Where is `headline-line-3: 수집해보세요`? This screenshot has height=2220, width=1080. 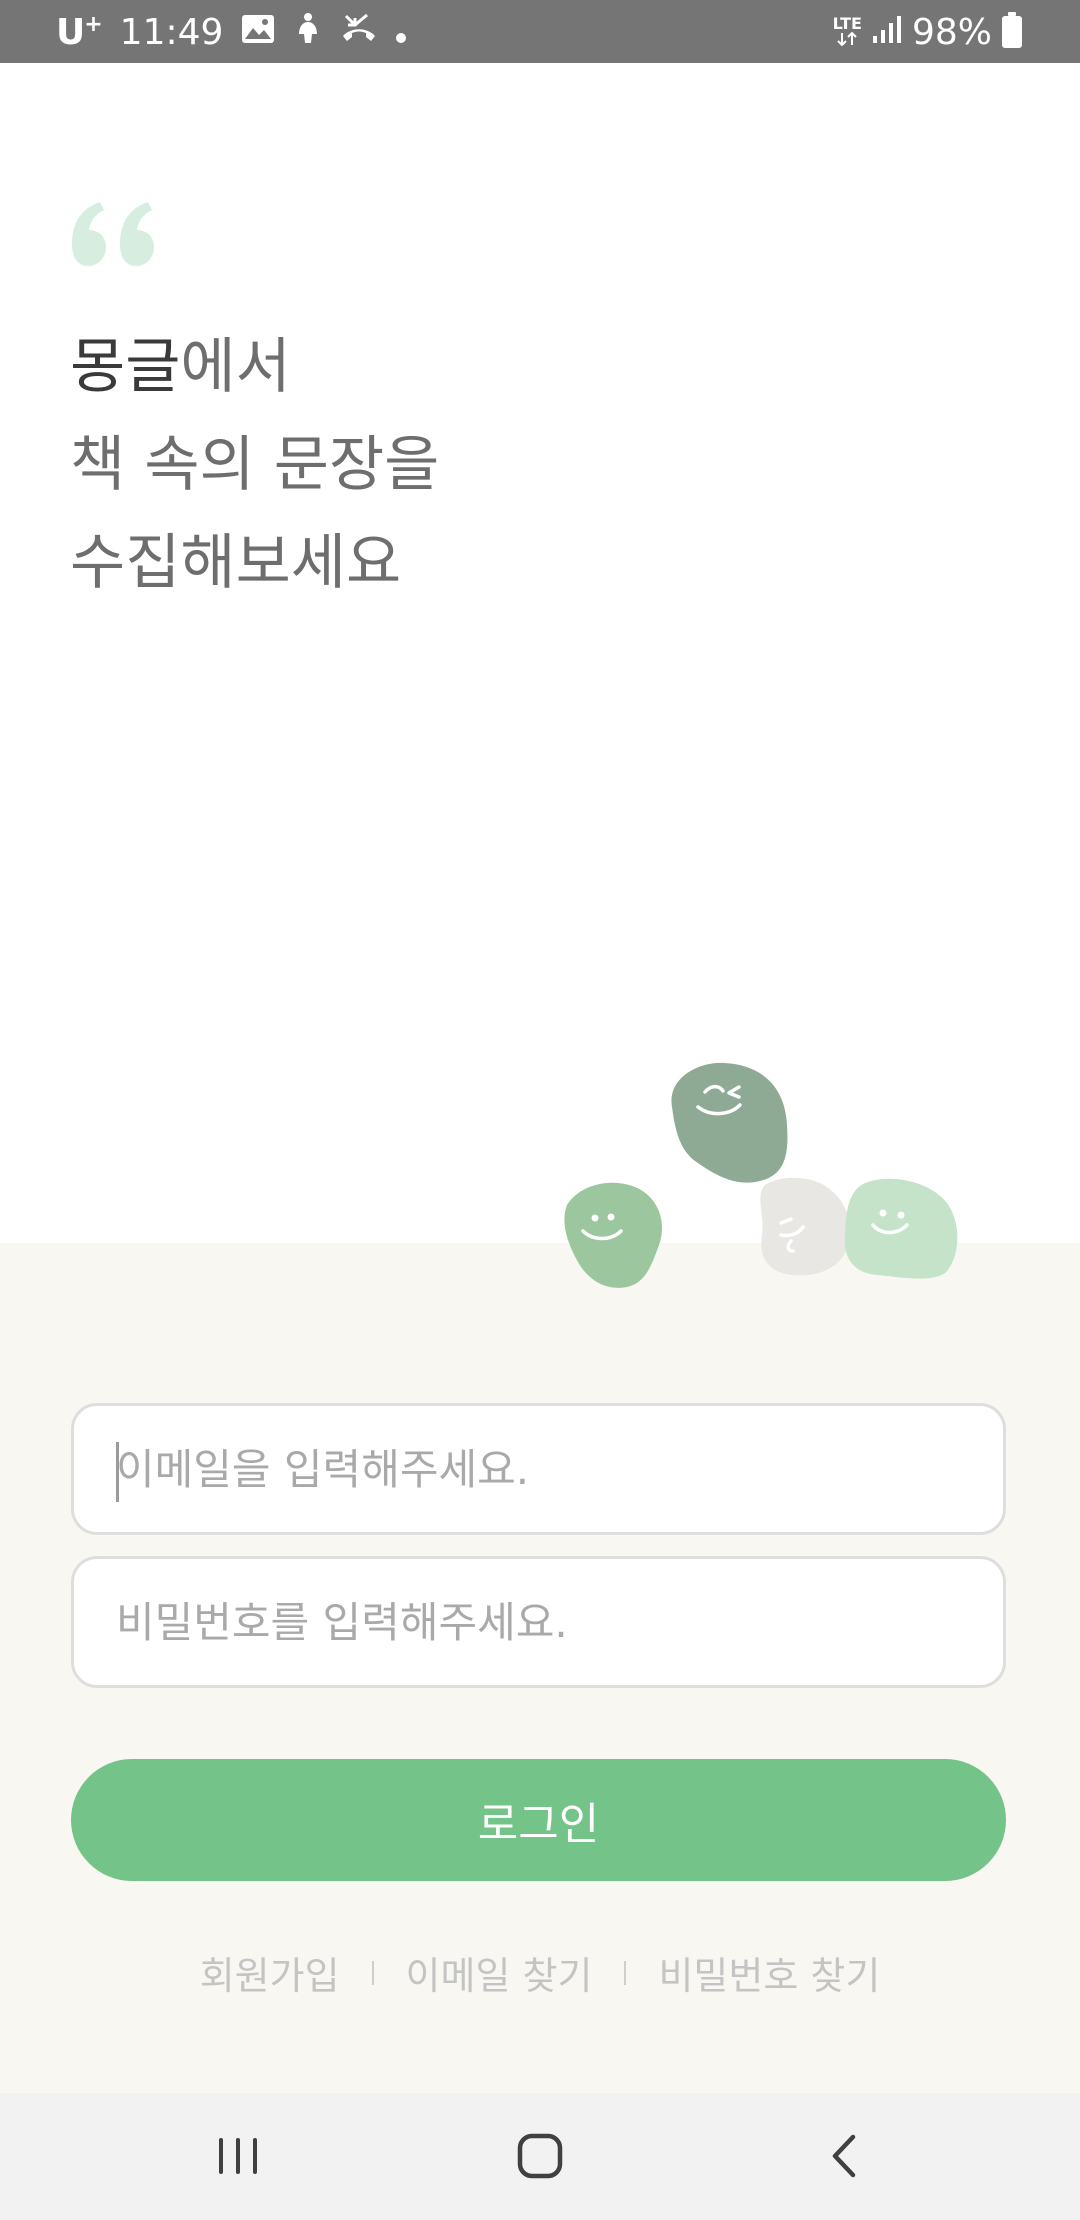 headline-line-3: 수집해보세요 is located at coordinates (236, 563).